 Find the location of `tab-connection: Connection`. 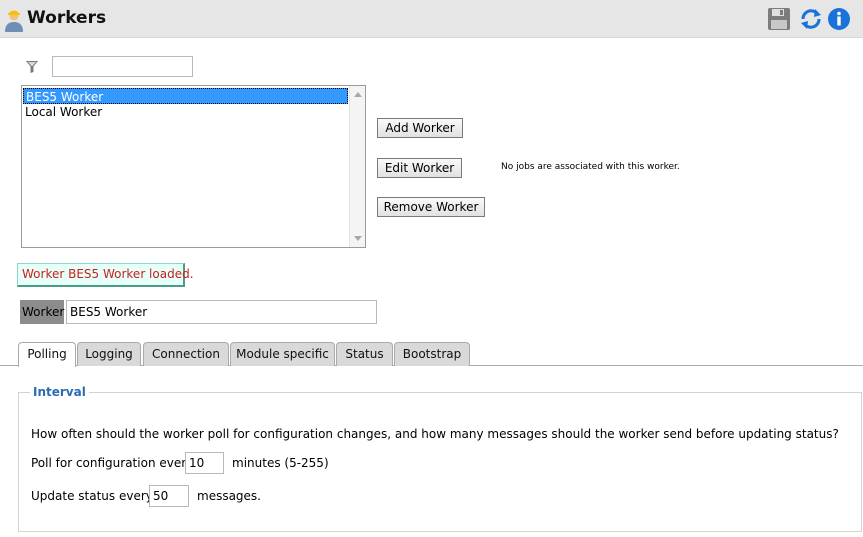

tab-connection: Connection is located at coordinates (186, 354).